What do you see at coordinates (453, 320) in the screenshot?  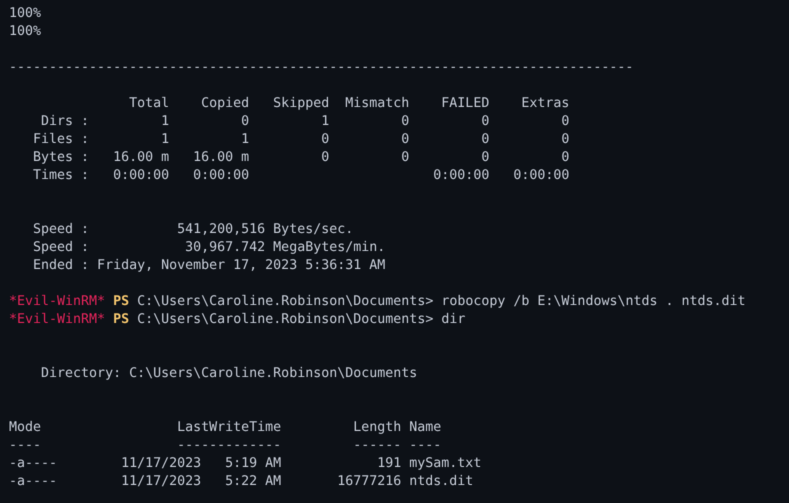 I see `command-text: dir` at bounding box center [453, 320].